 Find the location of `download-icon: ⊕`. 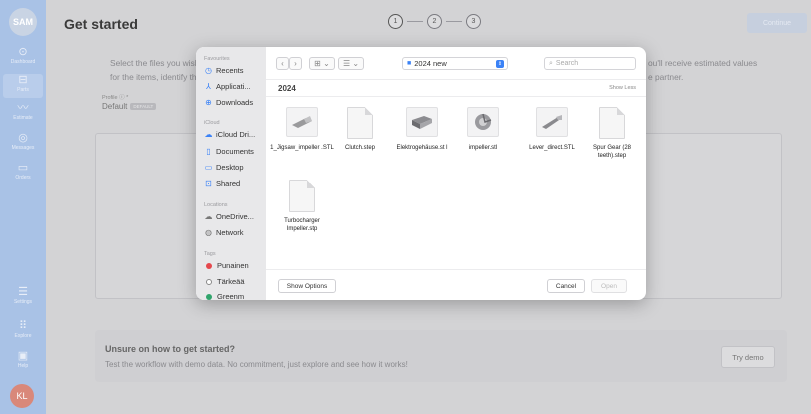

download-icon: ⊕ is located at coordinates (208, 102).